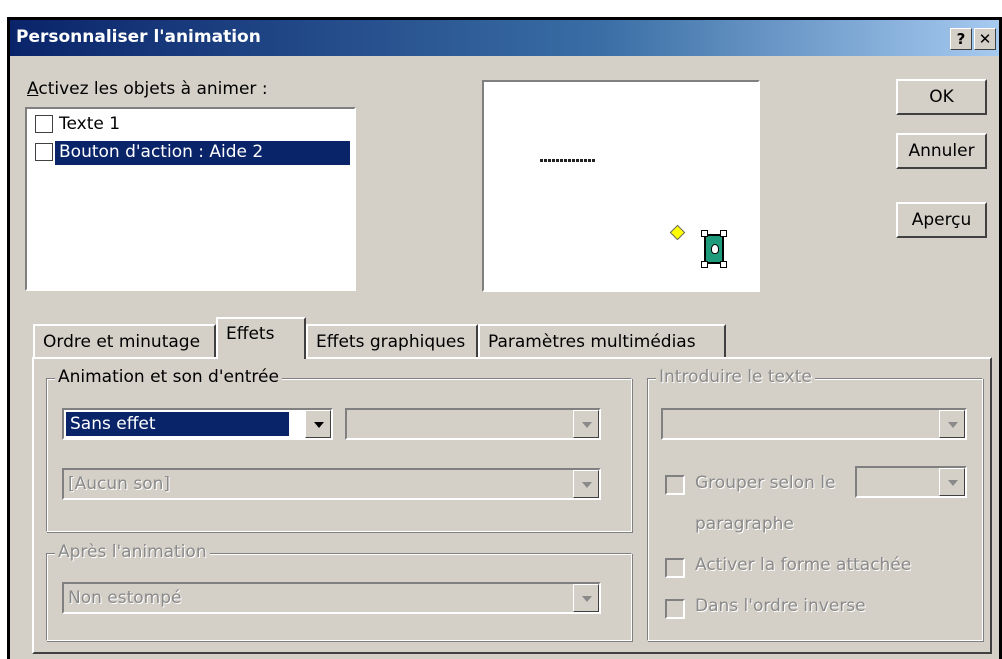 Image resolution: width=1002 pixels, height=659 pixels. I want to click on tab-parametres-multimedias: Paramètres multimédias, so click(602, 341).